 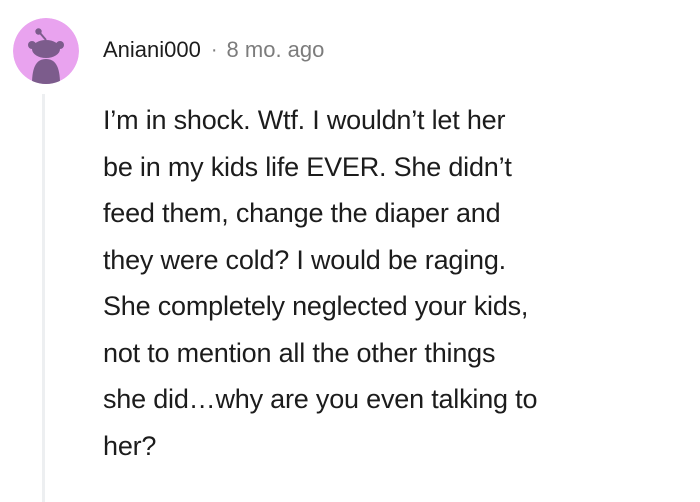 I want to click on comment-body-line: feed them, change the diaper and, so click(x=302, y=213).